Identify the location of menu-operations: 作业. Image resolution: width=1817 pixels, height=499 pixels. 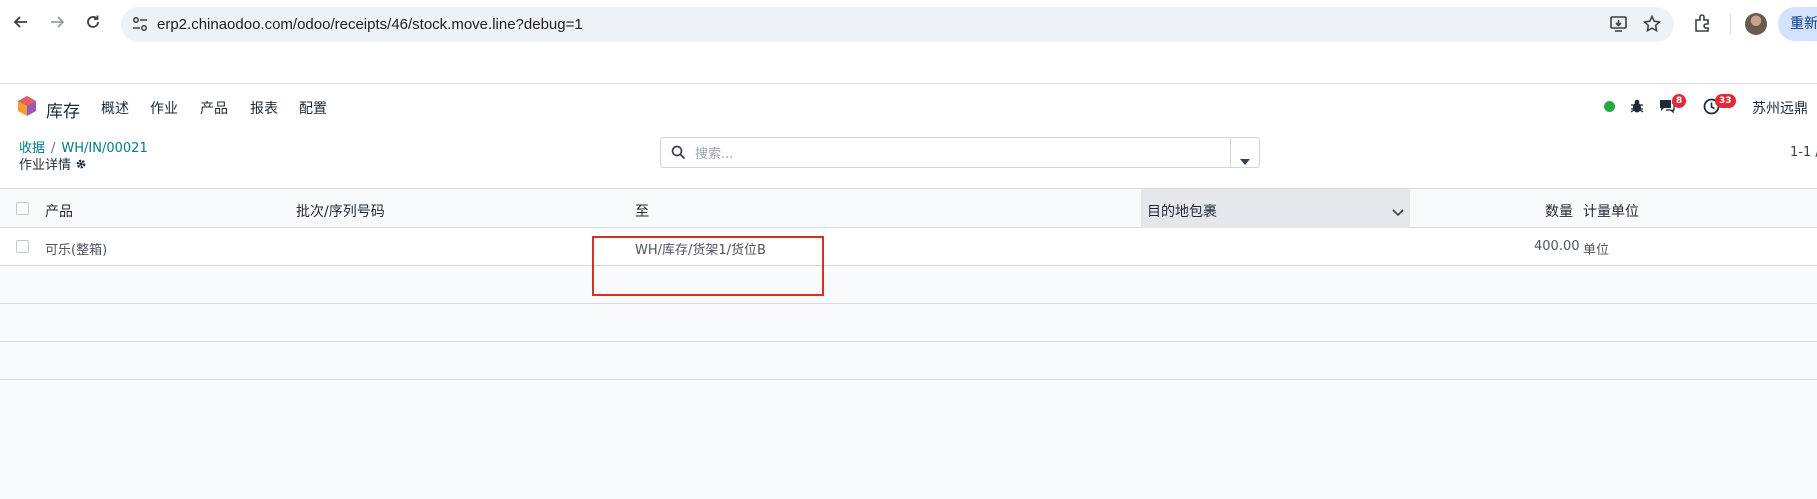
(164, 108).